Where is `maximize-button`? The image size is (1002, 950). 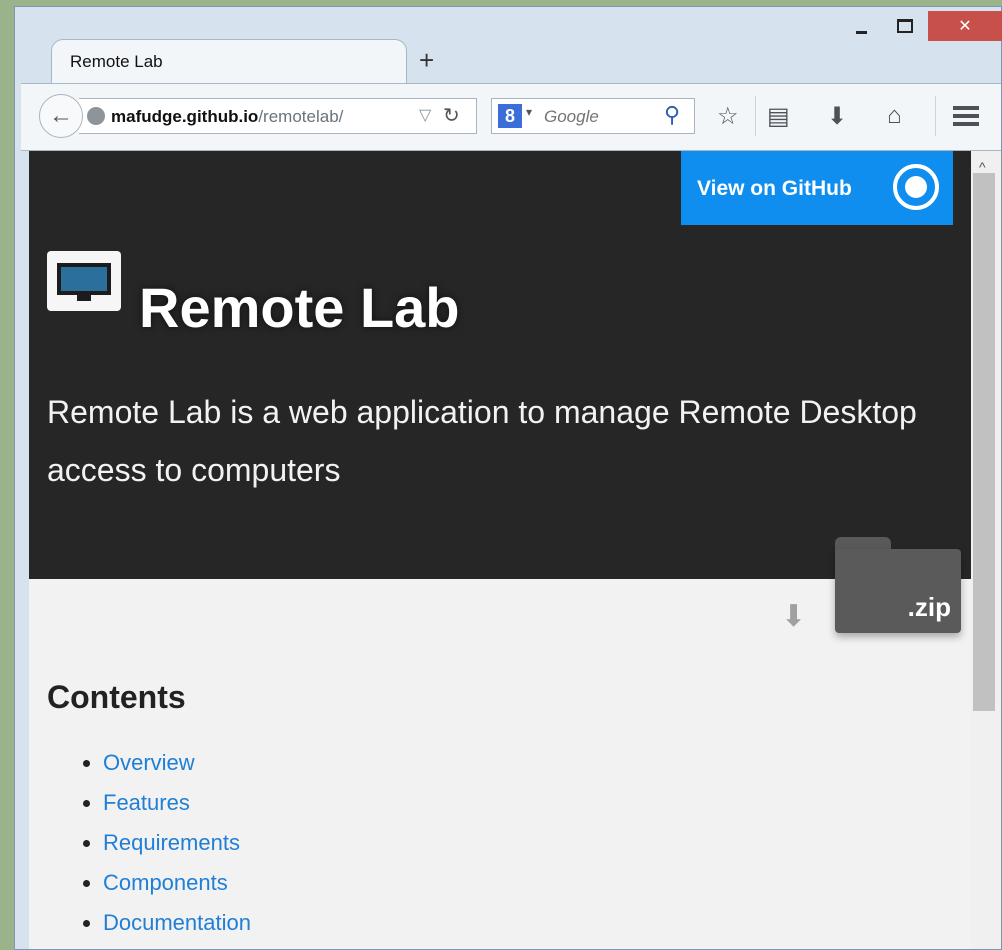 maximize-button is located at coordinates (905, 26).